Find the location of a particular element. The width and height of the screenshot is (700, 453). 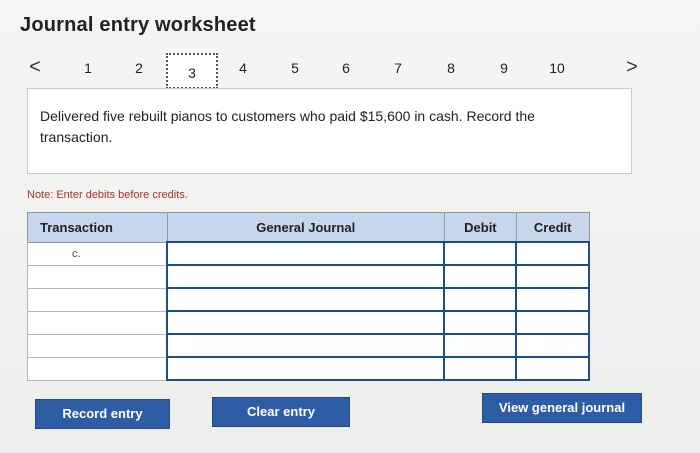

view-general-journal-button: View general journal is located at coordinates (562, 408).